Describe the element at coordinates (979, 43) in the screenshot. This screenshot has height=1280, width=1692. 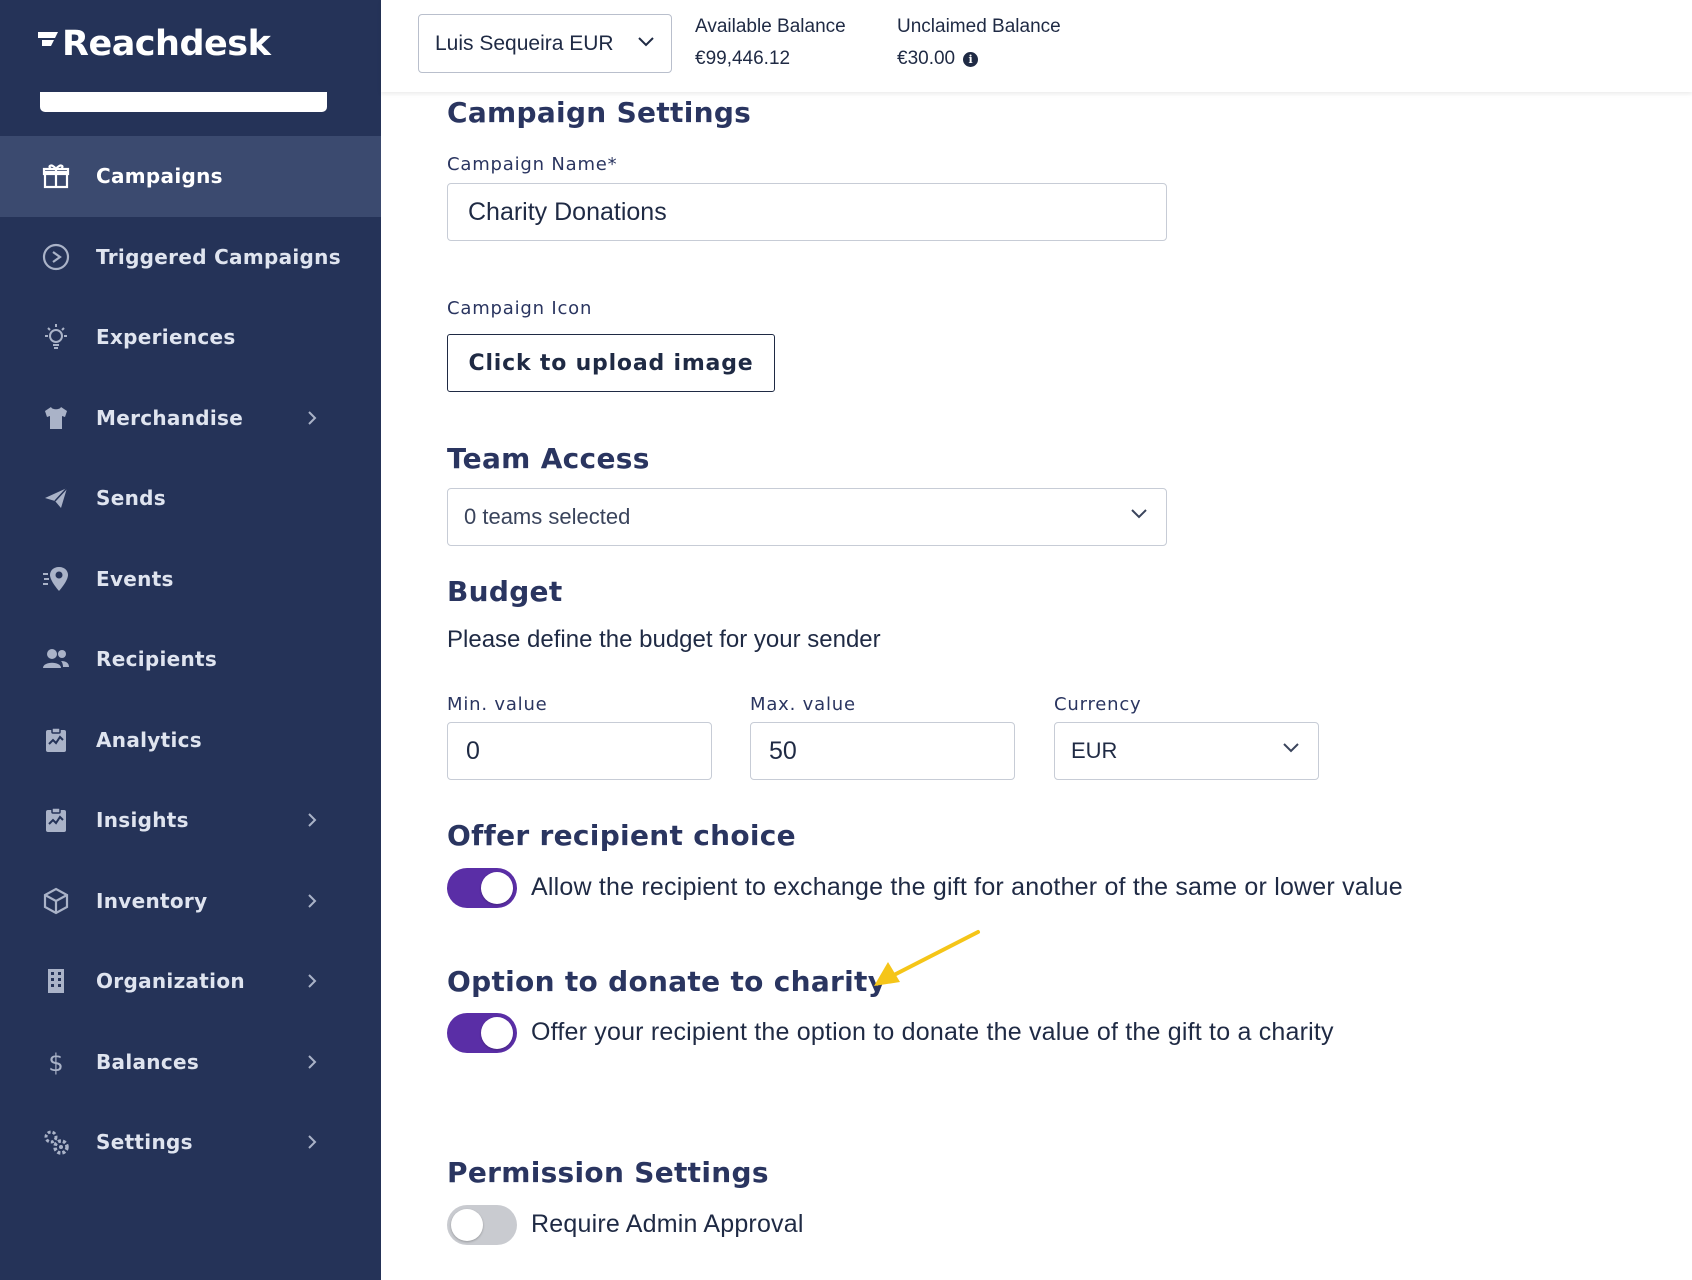
I see `unclaimed-balance: Unclaimed Balance €30.00 i` at that location.